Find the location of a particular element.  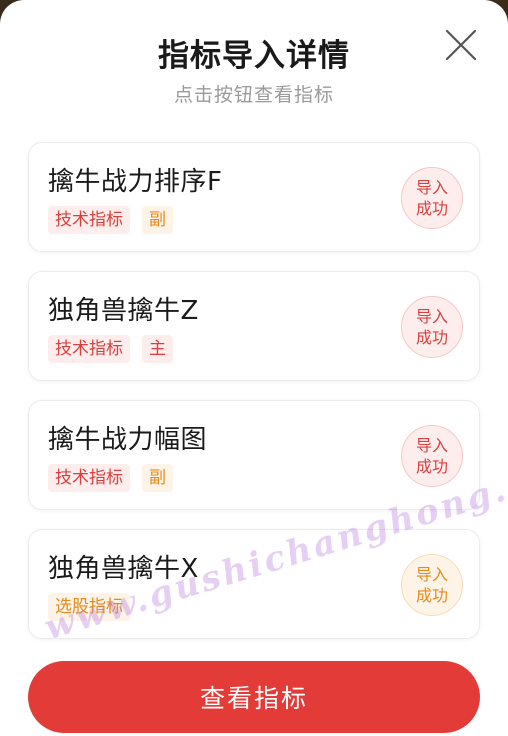

indicator-name: 独角兽擒牛X is located at coordinates (123, 569).